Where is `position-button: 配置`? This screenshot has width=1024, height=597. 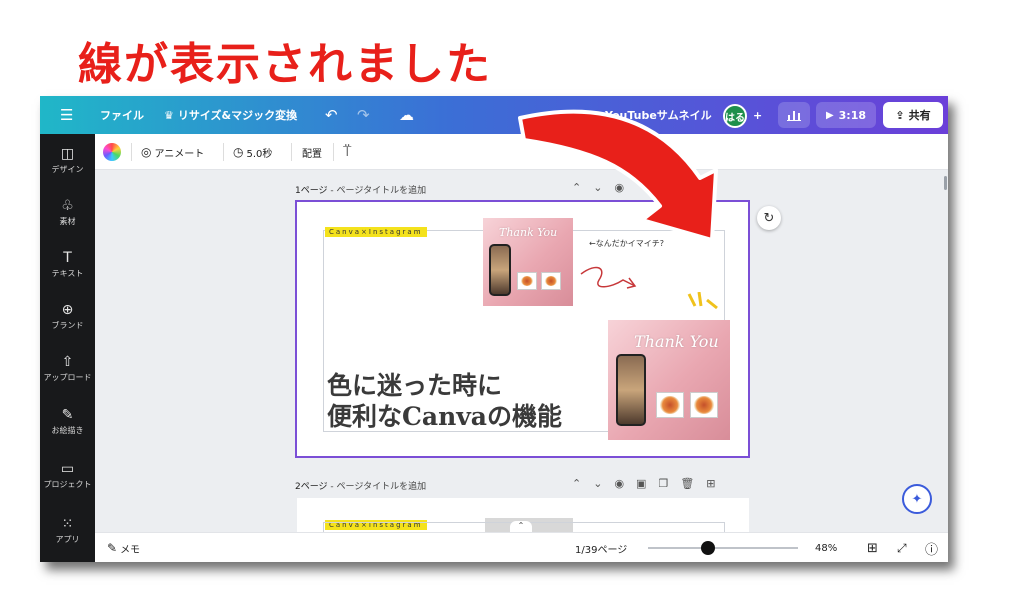
position-button: 配置 is located at coordinates (312, 152).